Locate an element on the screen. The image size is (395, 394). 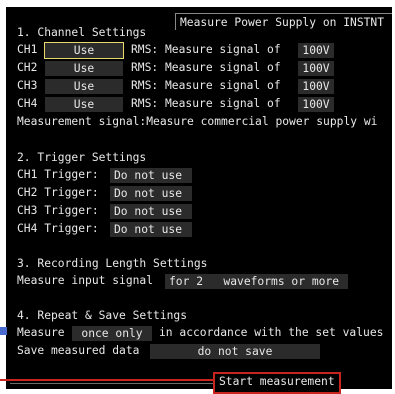
ch4-label: CH4 is located at coordinates (27, 103).